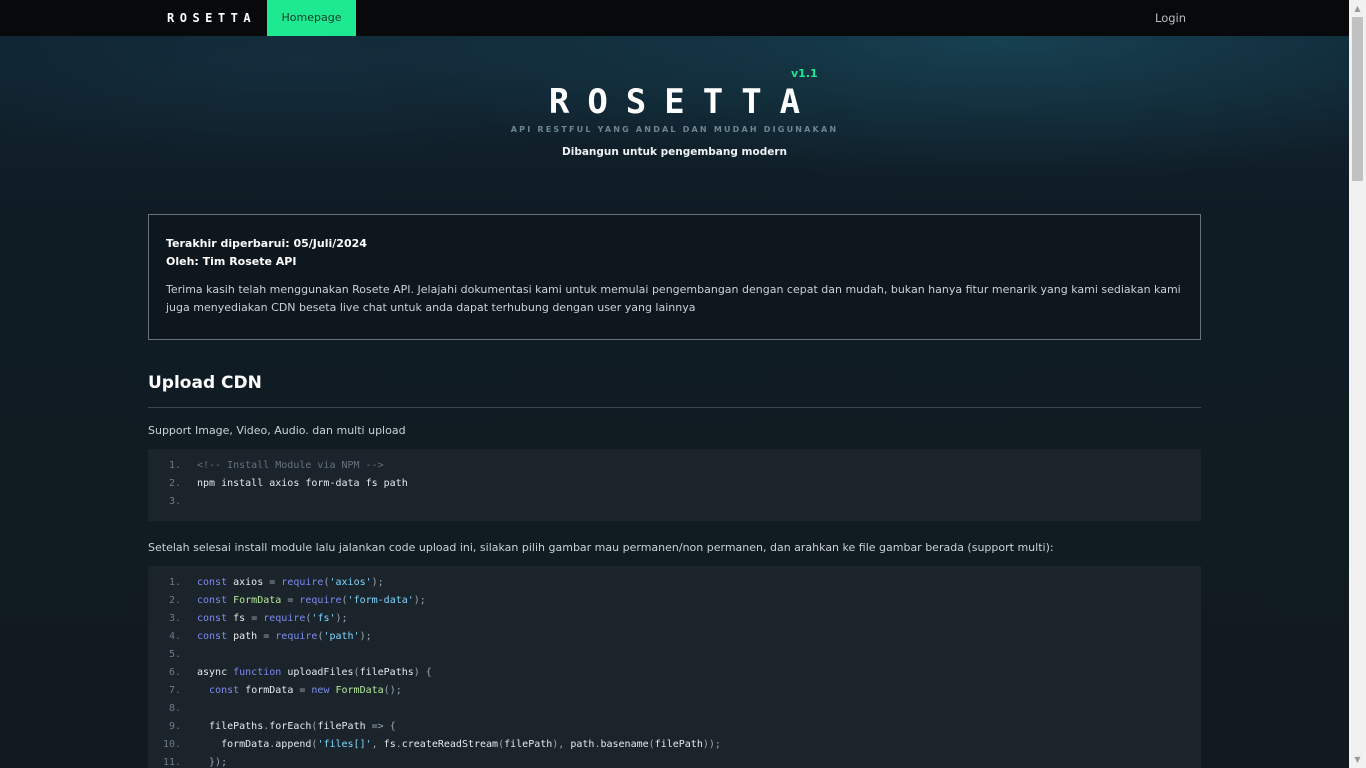  I want to click on code-line: 2. const FormData = require('form-data');, so click(674, 601).